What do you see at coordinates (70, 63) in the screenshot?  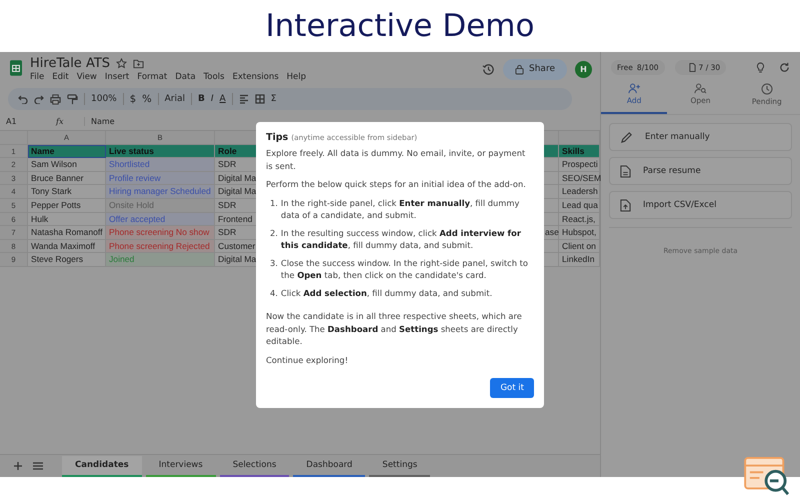 I see `document-title: HireTale ATS` at bounding box center [70, 63].